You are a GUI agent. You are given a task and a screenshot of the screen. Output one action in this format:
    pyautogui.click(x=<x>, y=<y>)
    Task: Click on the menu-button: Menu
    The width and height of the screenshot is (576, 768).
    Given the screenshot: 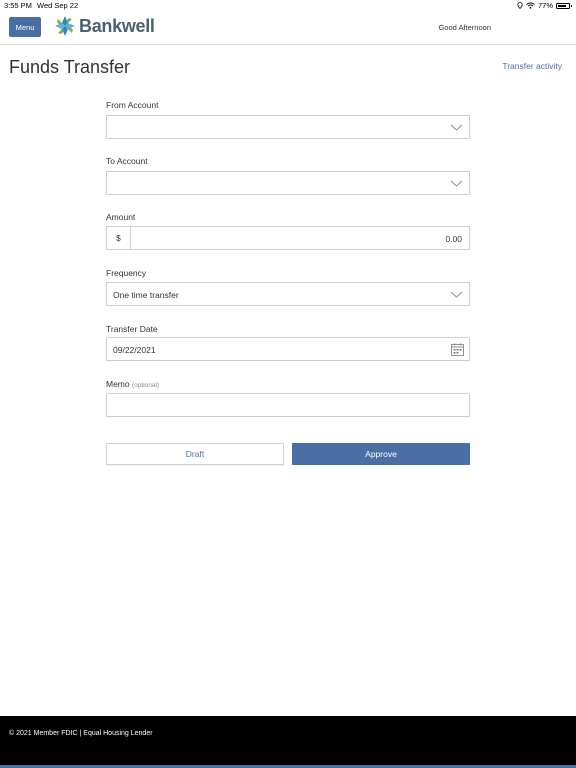 What is the action you would take?
    pyautogui.click(x=25, y=27)
    